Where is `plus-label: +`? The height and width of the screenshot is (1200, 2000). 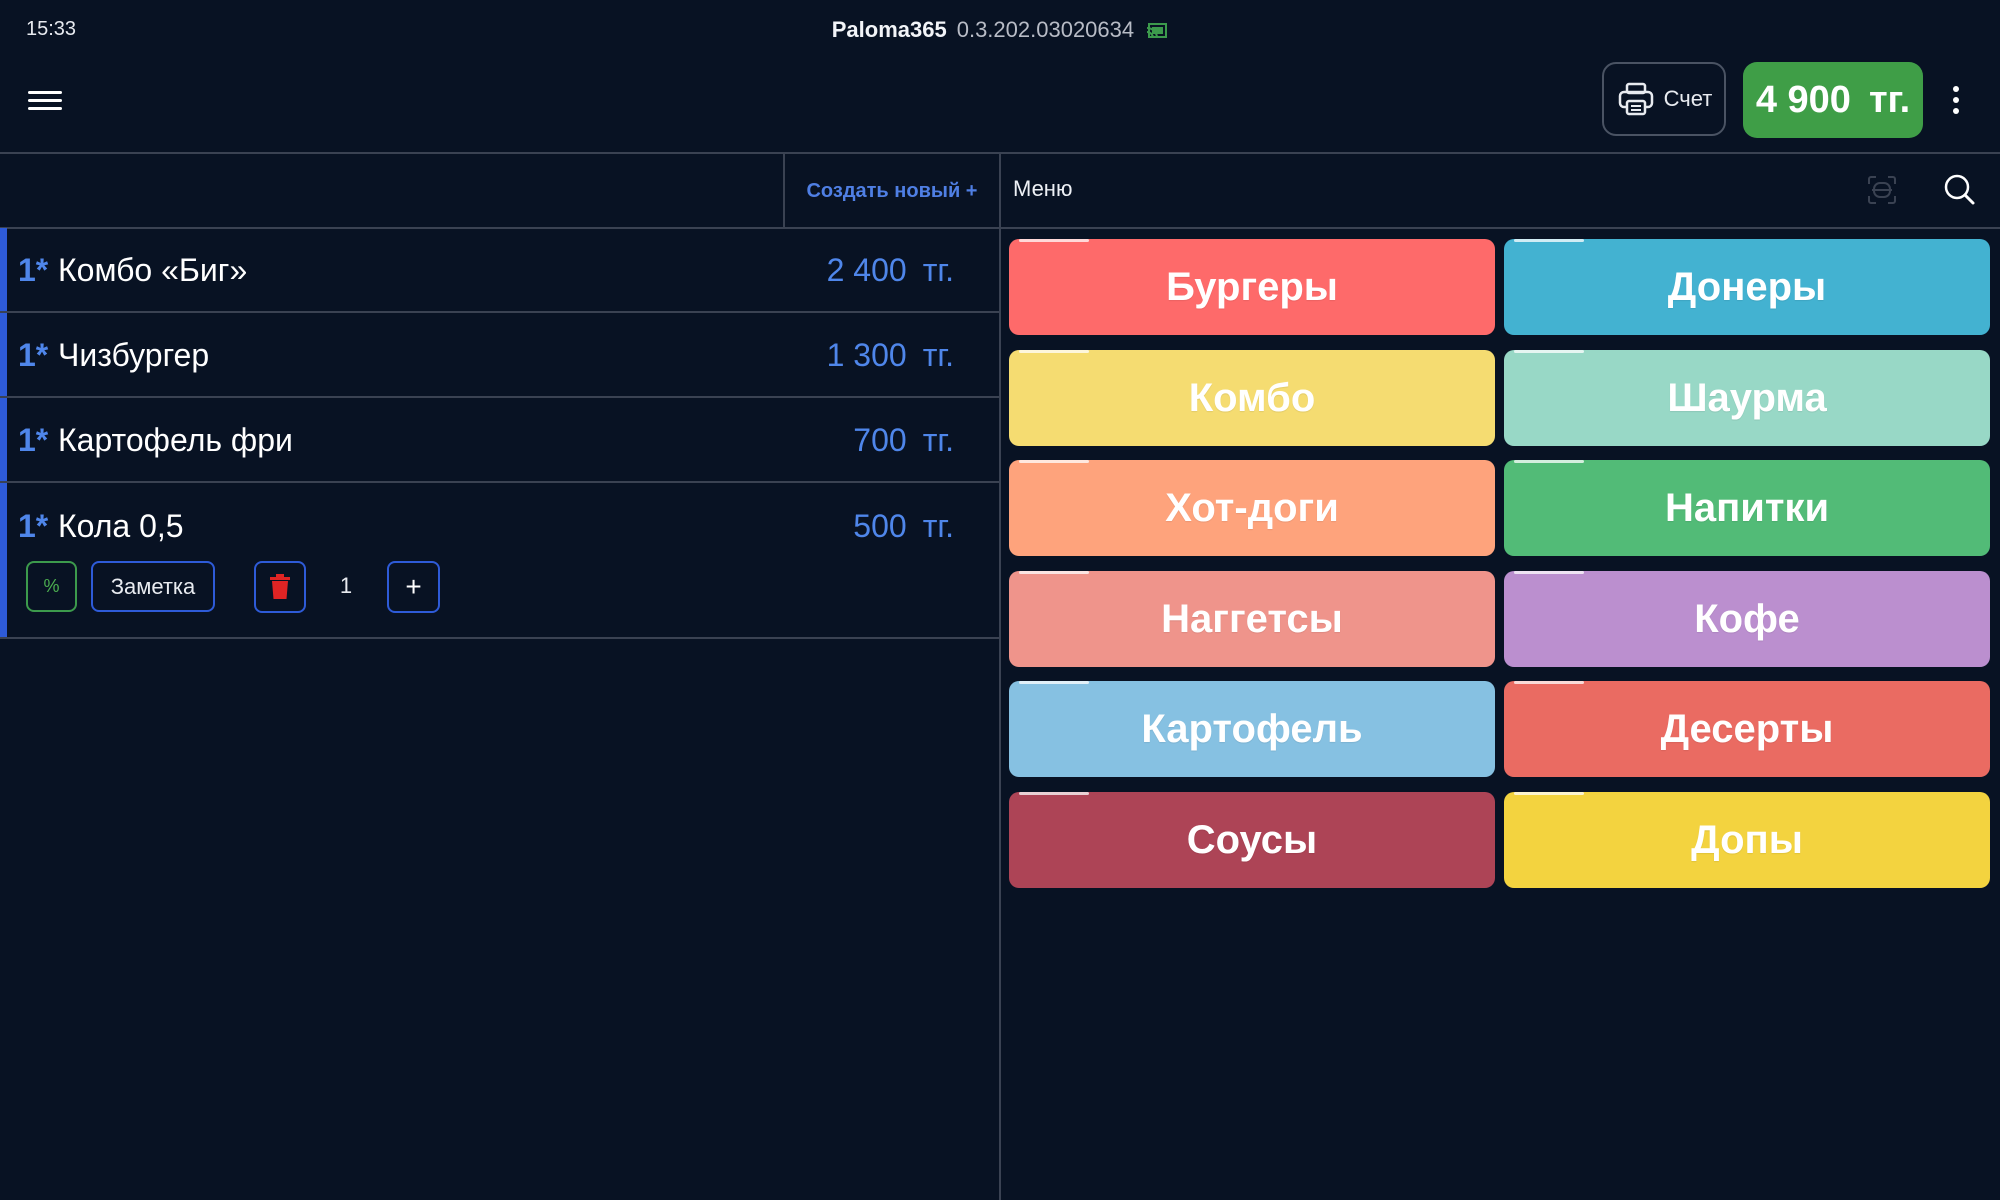 plus-label: + is located at coordinates (413, 586).